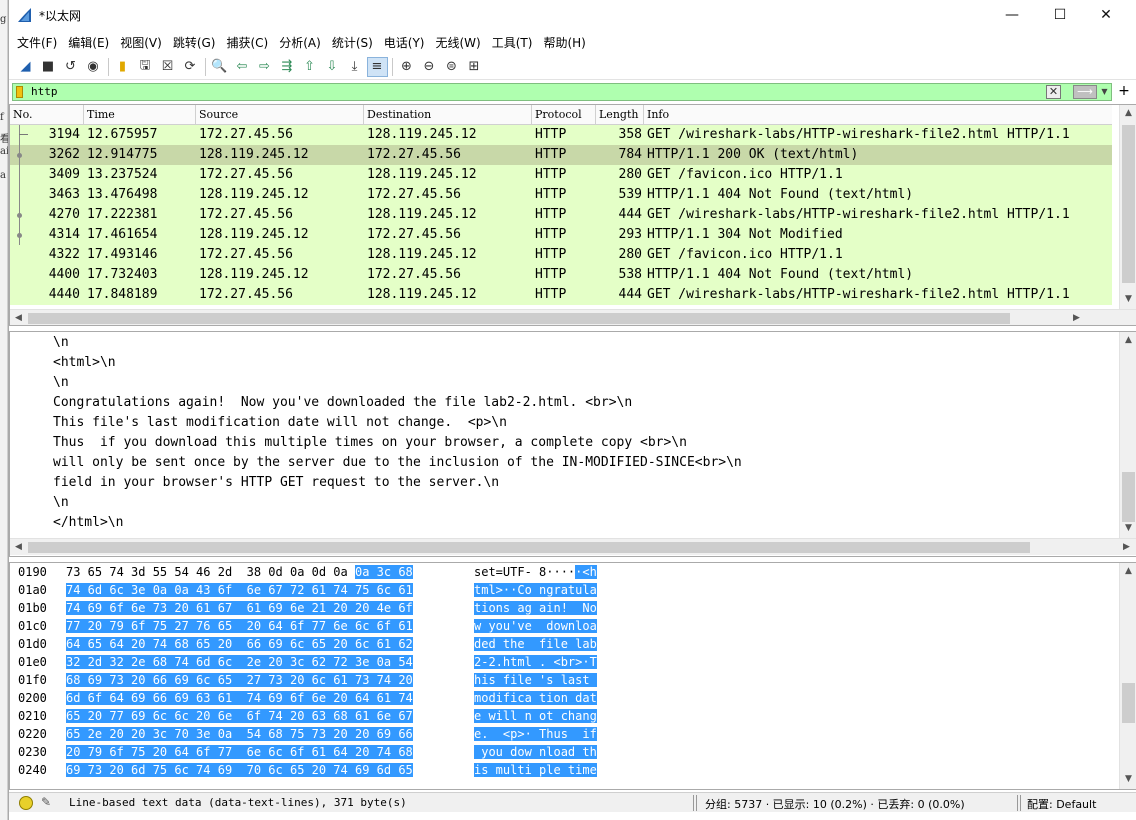 The width and height of the screenshot is (1136, 820). I want to click on packet-list-vscrollbar: ▲ ▼, so click(1127, 207).